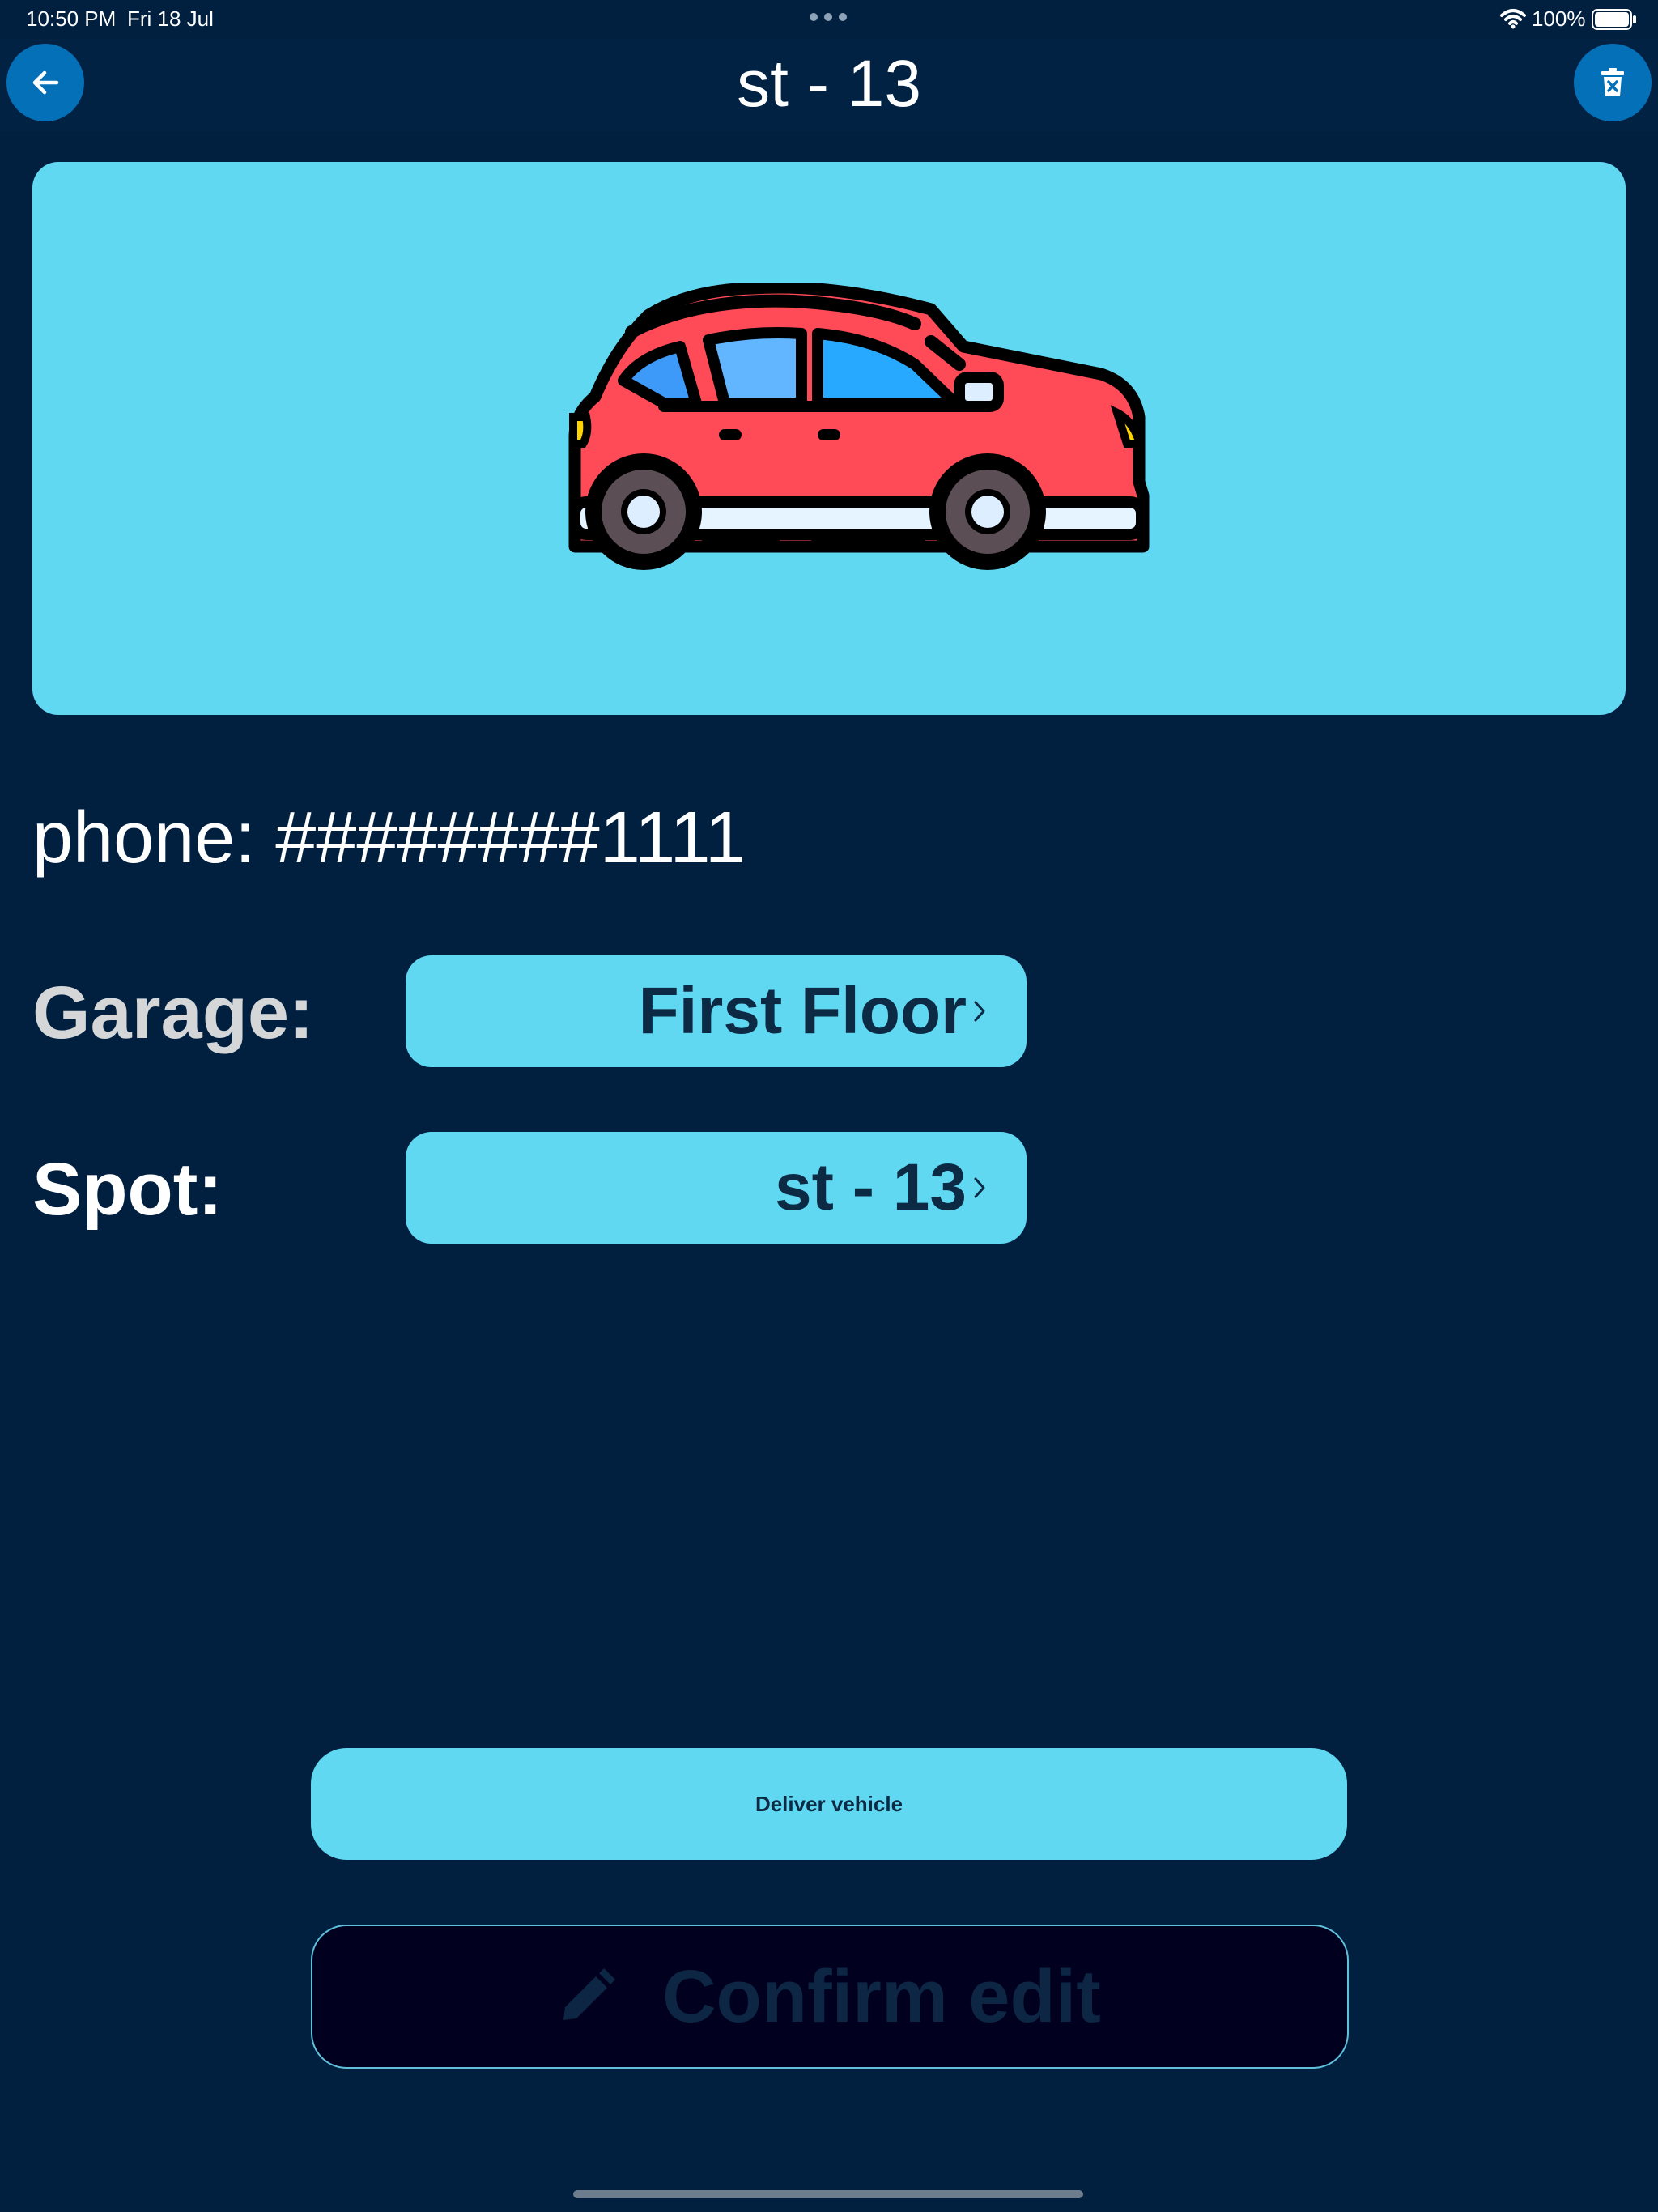  I want to click on trash-x-icon, so click(1612, 82).